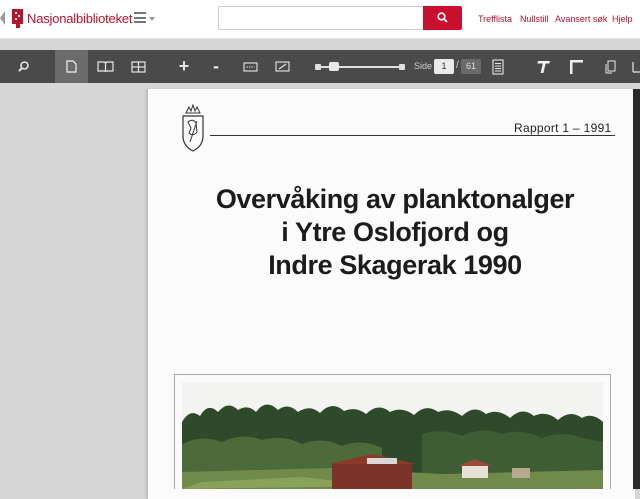 The width and height of the screenshot is (640, 499). Describe the element at coordinates (498, 66) in the screenshot. I see `document-icon` at that location.